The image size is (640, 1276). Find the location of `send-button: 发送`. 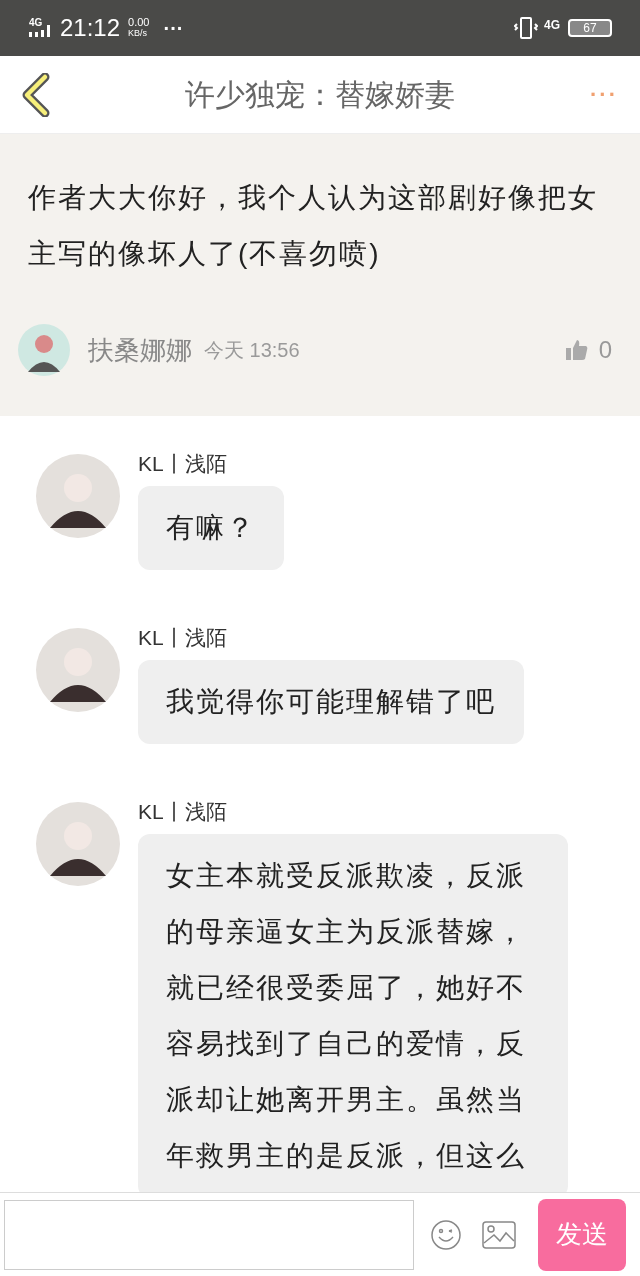

send-button: 发送 is located at coordinates (582, 1234).